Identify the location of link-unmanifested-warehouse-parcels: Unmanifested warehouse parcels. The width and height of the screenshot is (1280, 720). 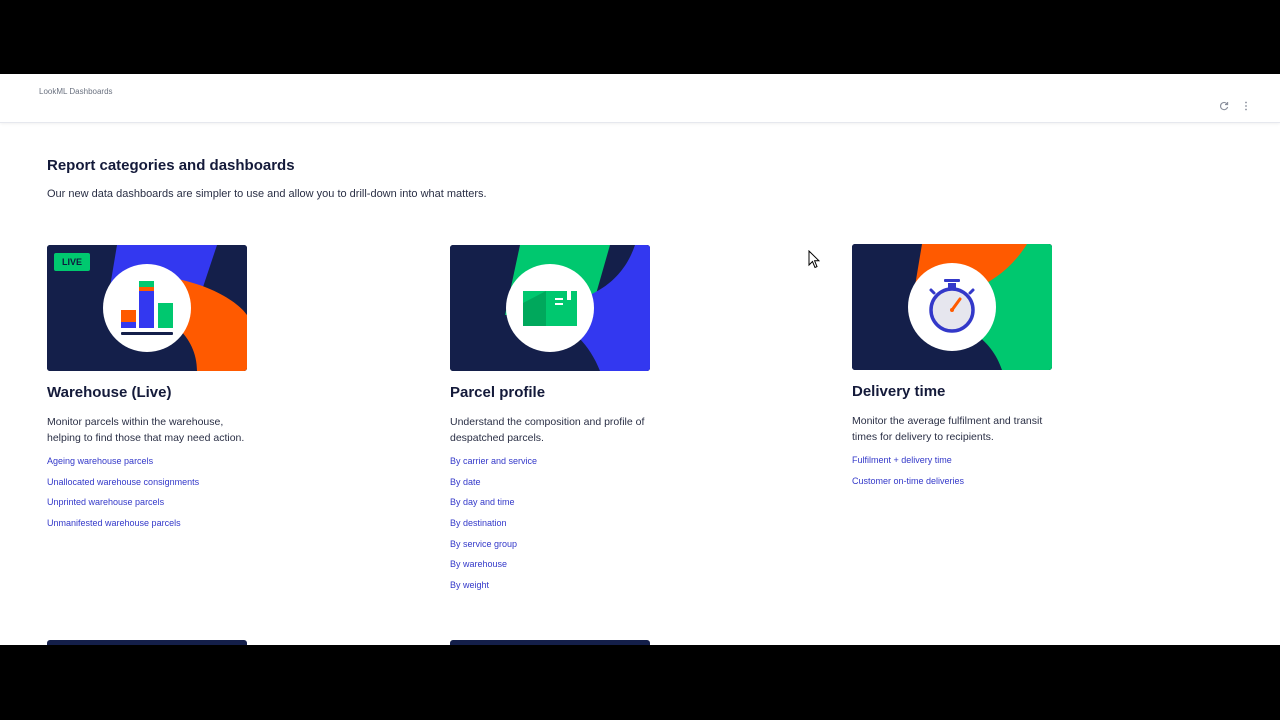
(157, 526).